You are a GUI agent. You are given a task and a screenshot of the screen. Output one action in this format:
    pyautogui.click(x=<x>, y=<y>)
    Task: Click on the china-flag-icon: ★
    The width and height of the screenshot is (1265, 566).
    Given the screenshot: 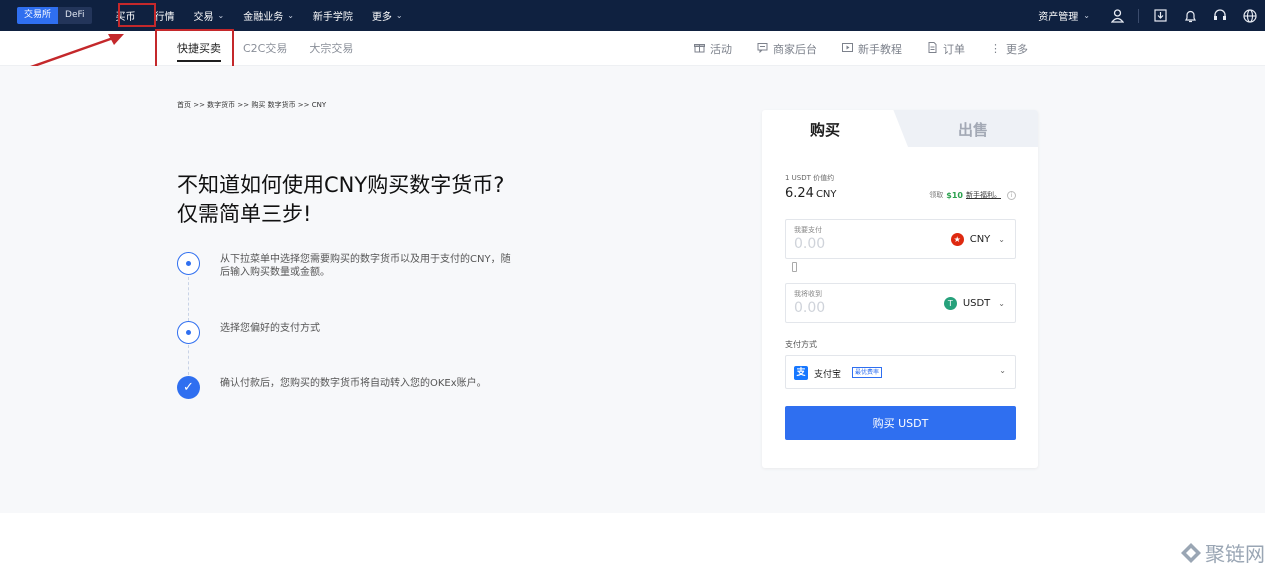 What is the action you would take?
    pyautogui.click(x=957, y=239)
    